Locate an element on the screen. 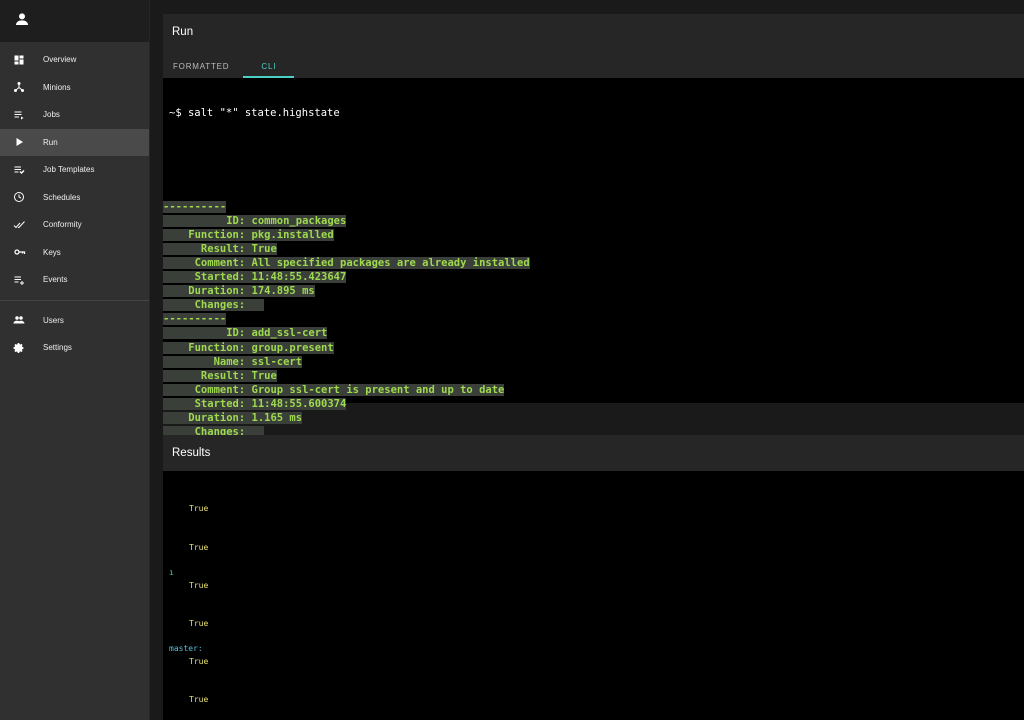  account-icon is located at coordinates (22, 21).